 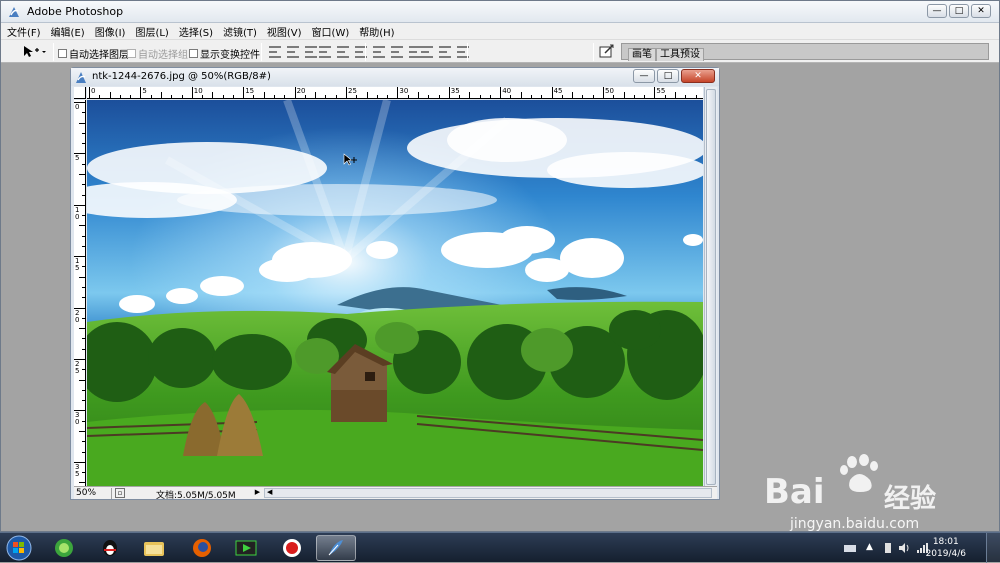 I want to click on show-desktop-button, so click(x=993, y=548).